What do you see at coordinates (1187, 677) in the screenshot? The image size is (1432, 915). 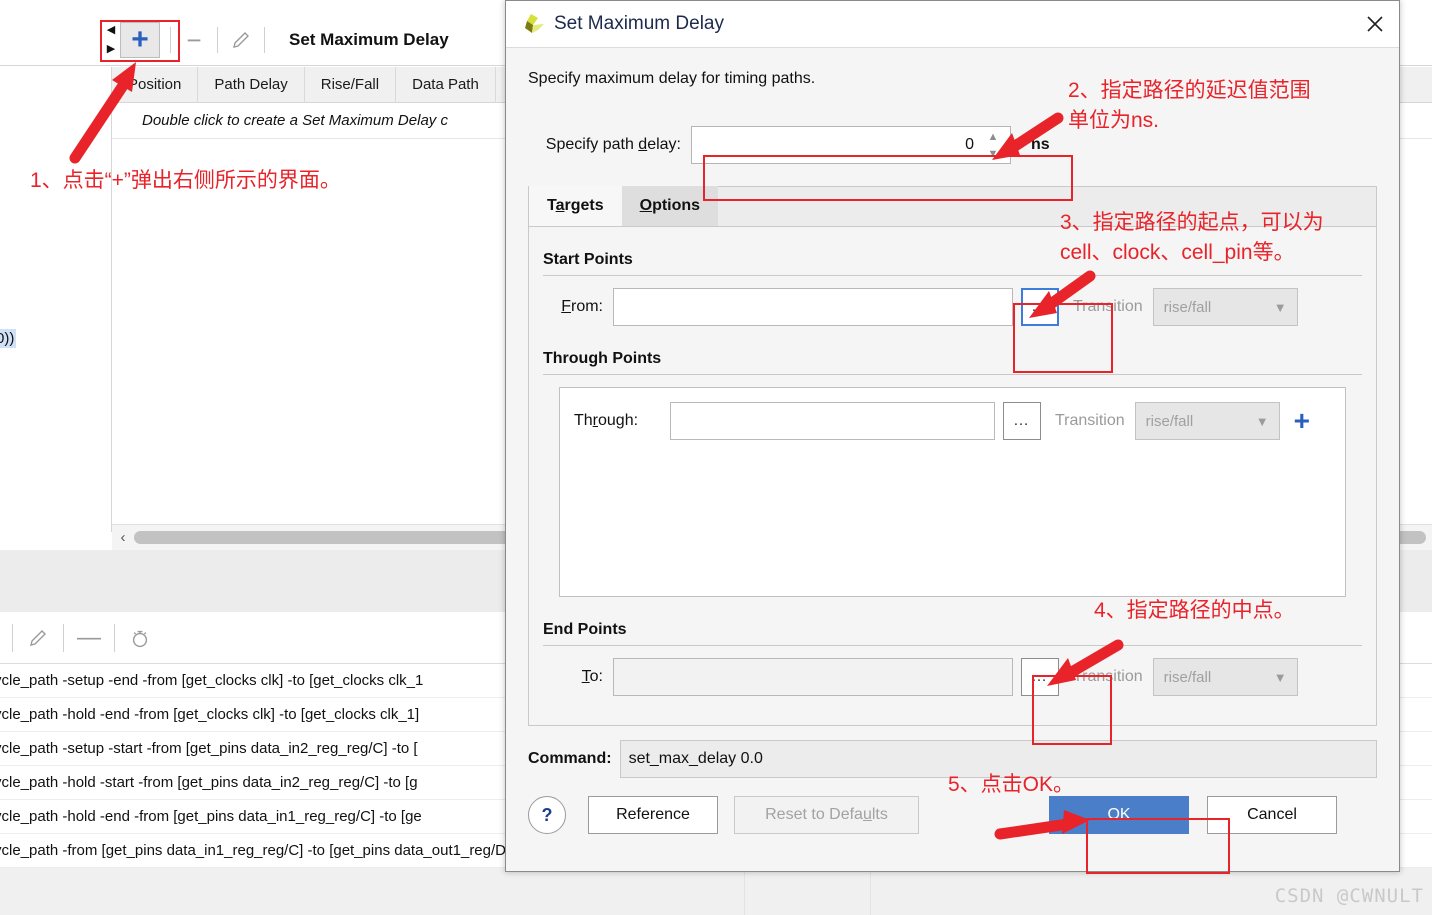 I see `to-transition-value: rise/fall` at bounding box center [1187, 677].